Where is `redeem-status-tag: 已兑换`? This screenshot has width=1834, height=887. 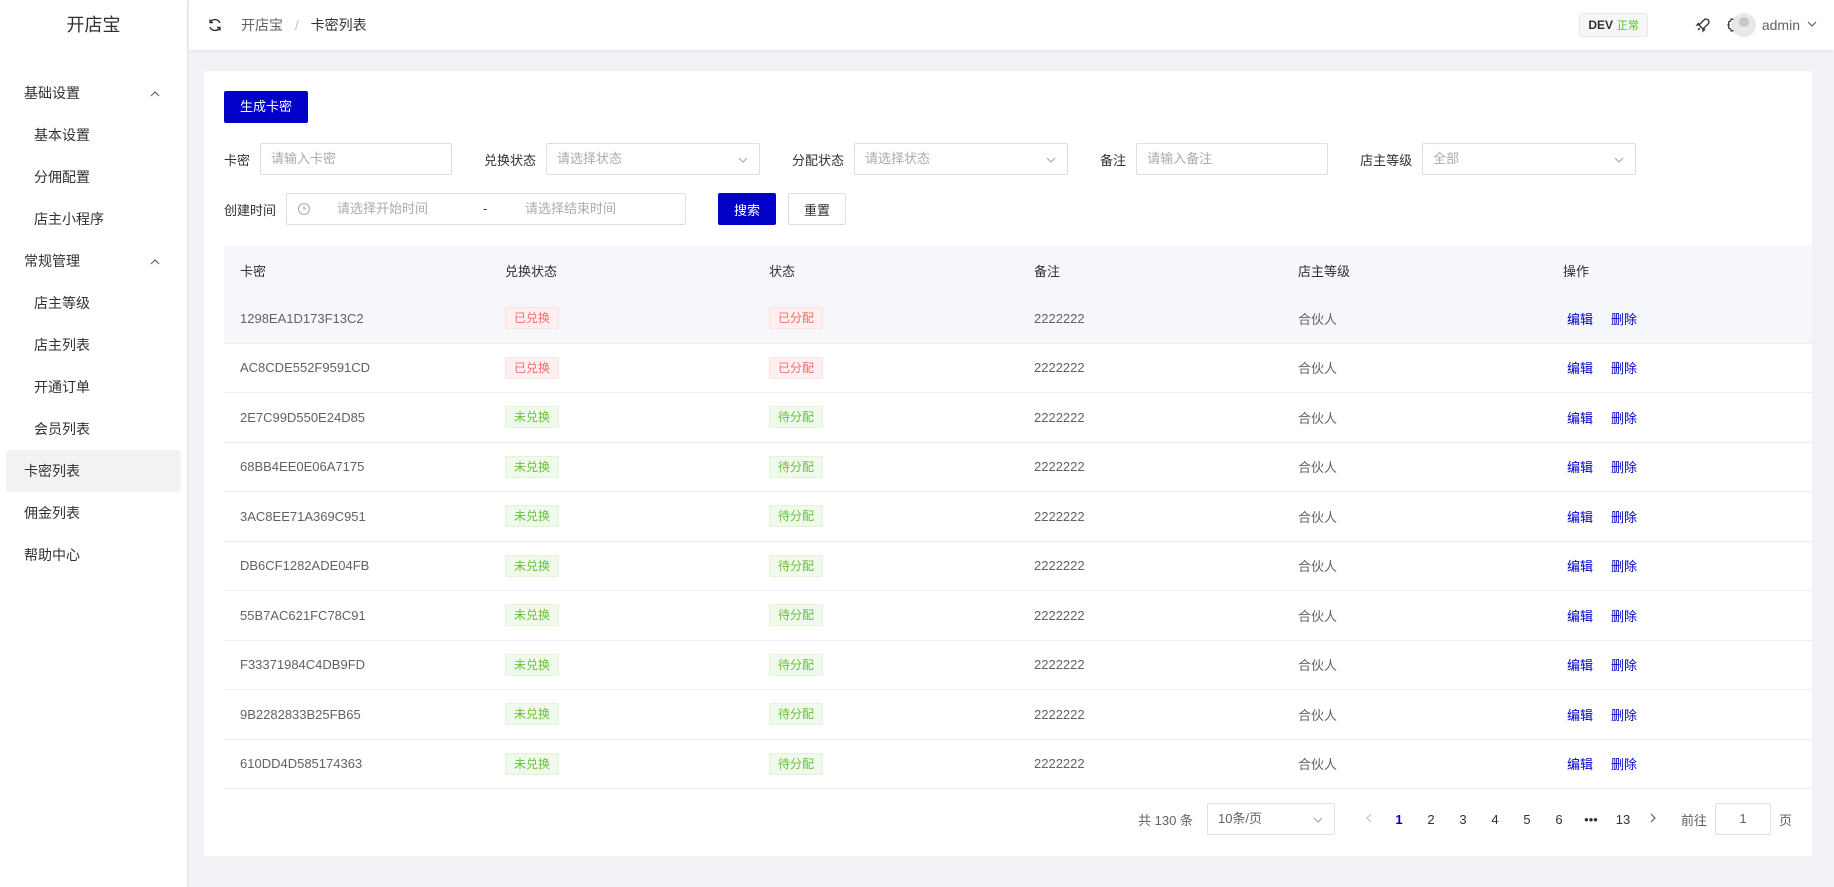 redeem-status-tag: 已兑换 is located at coordinates (532, 318).